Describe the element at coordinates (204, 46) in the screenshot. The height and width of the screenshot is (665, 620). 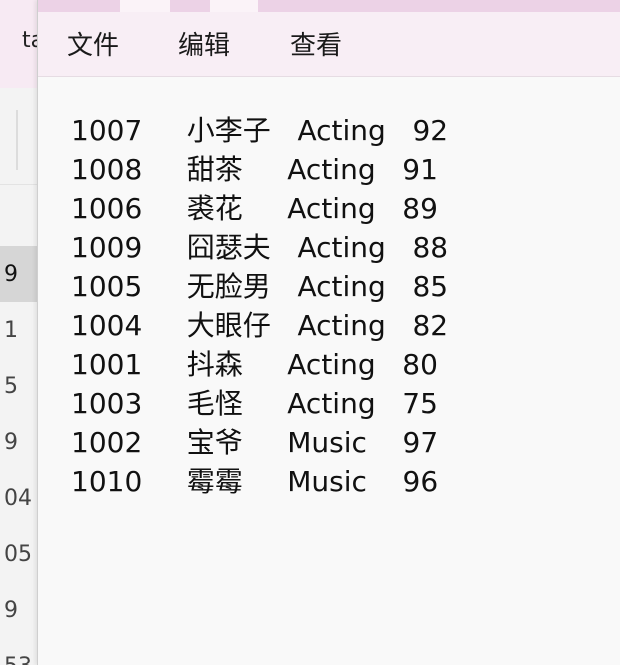
I see `menu-edit: 编辑` at that location.